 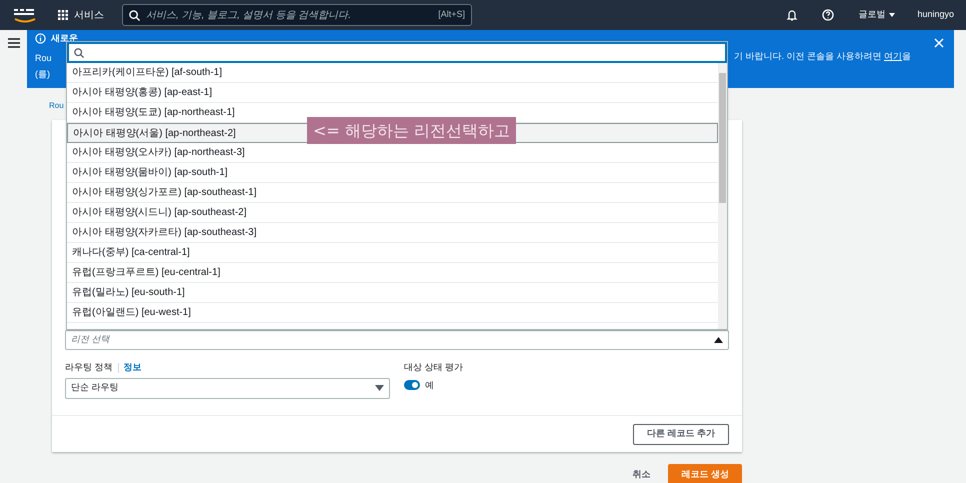 I want to click on region-option: 아시아 태평양(자카르타) [ap-southeast-3], so click(x=392, y=233).